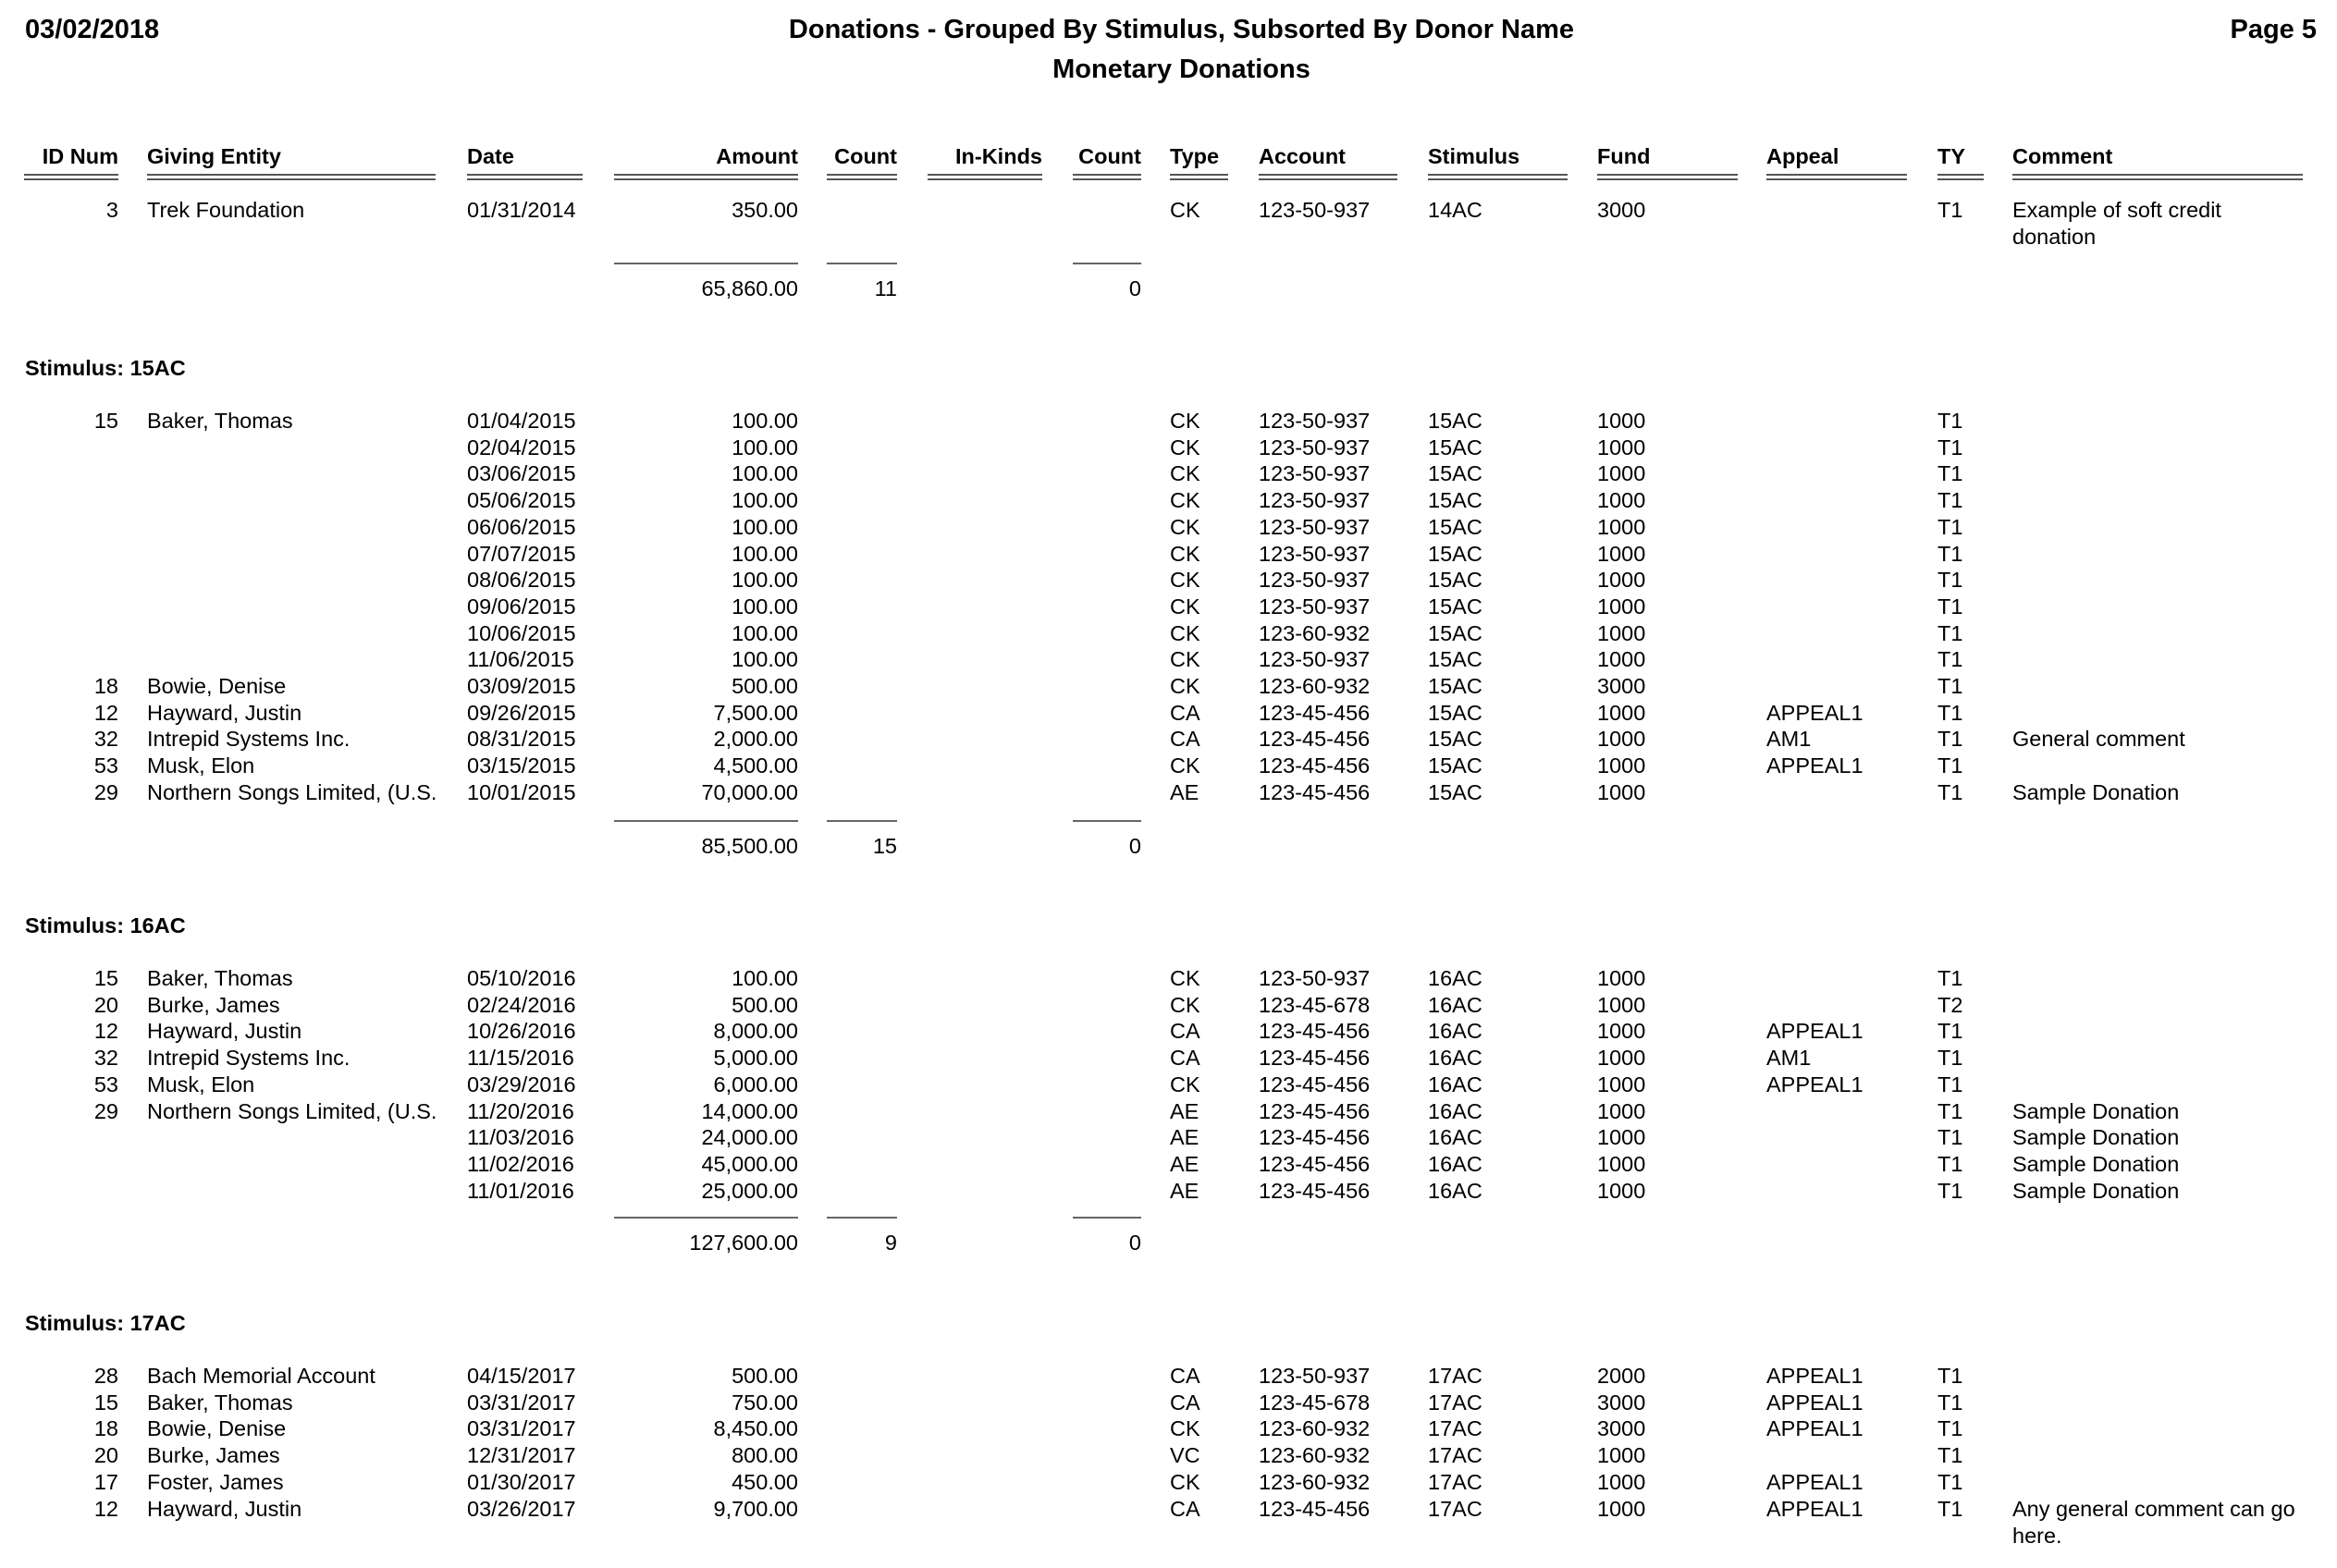  I want to click on cell-fund: 3000, so click(1621, 1428).